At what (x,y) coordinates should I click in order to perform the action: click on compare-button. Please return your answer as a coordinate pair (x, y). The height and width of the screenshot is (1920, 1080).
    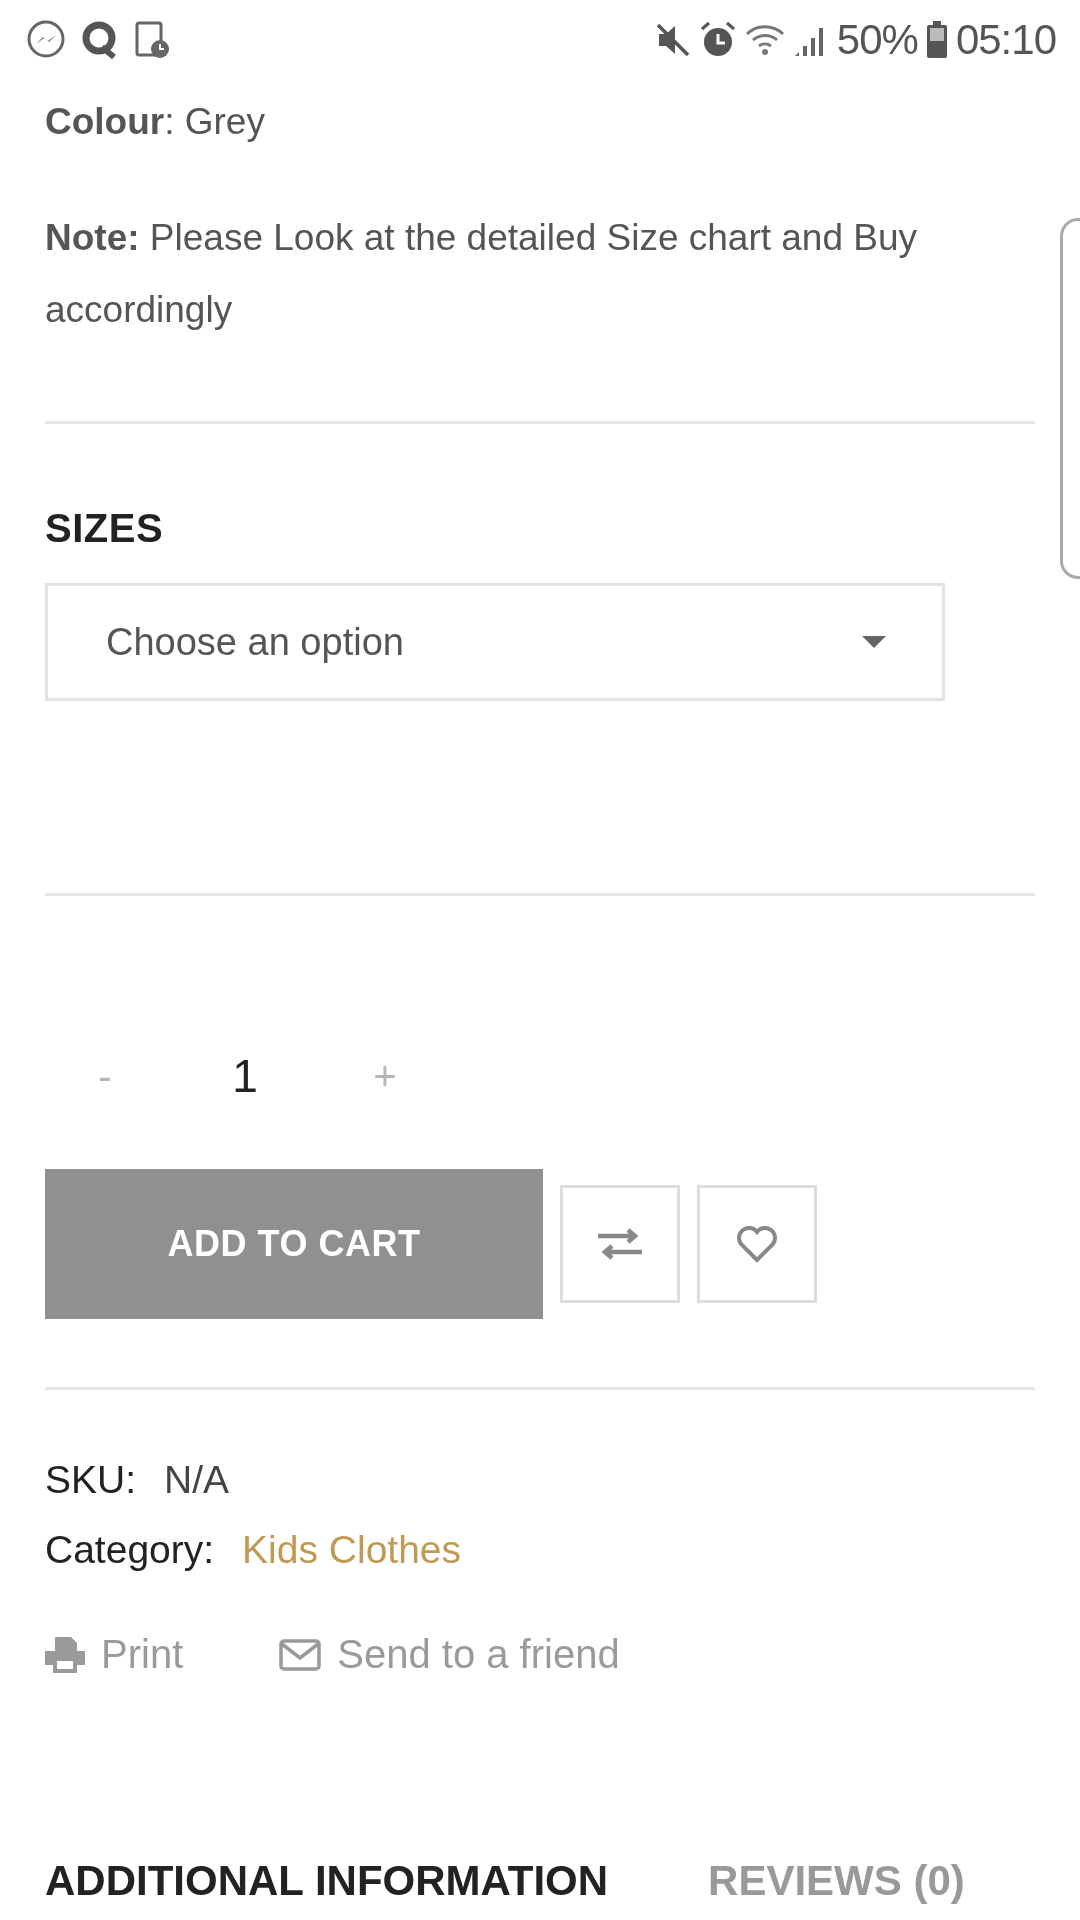
    Looking at the image, I should click on (620, 1244).